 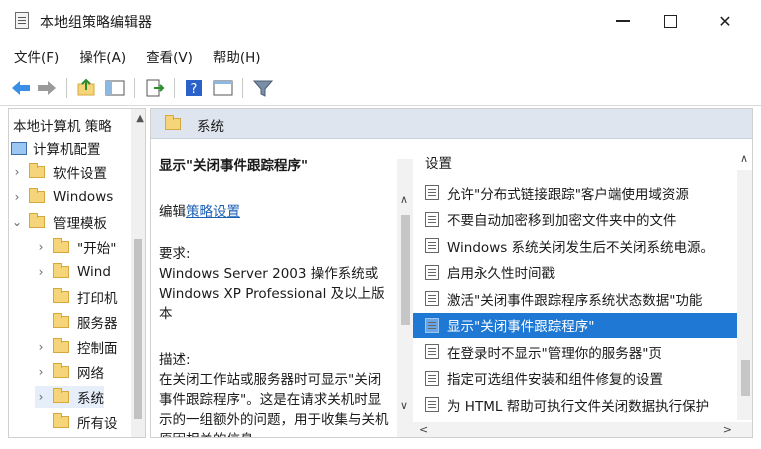 I want to click on tree-node-label: 打印机, so click(x=97, y=299).